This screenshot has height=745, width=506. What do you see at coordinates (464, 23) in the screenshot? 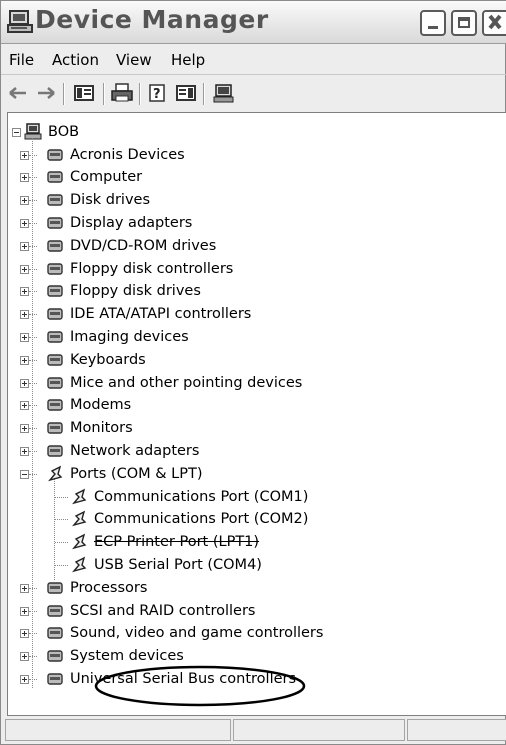
I see `maximize-button` at bounding box center [464, 23].